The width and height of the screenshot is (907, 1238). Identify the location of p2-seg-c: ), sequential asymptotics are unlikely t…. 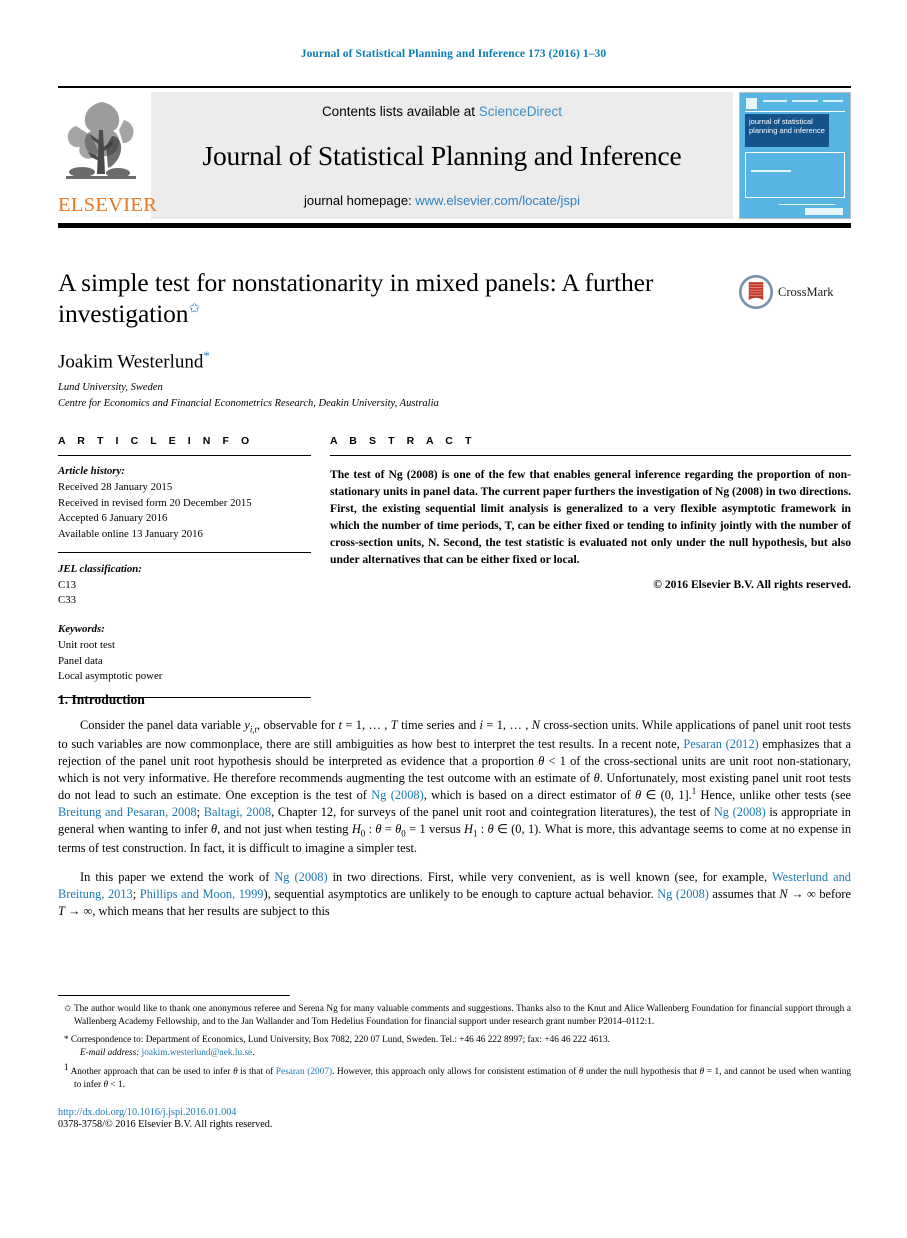
(460, 894).